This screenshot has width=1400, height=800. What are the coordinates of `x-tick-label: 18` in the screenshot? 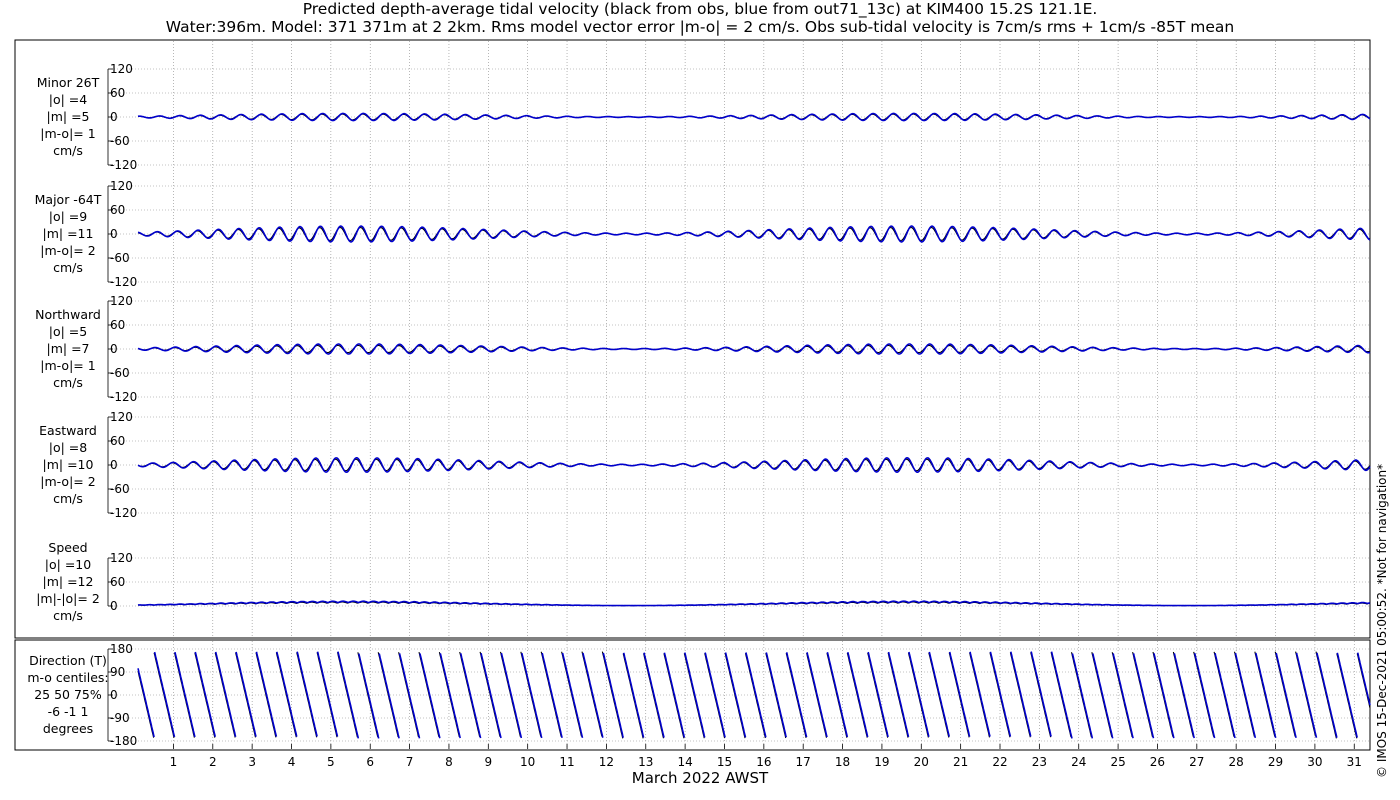 It's located at (842, 762).